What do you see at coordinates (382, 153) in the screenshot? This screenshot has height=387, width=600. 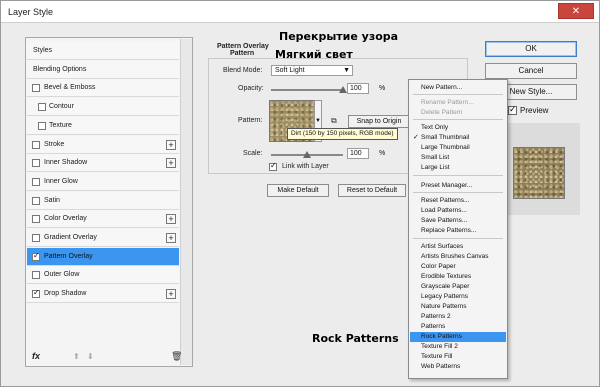 I see `scale-percent: %` at bounding box center [382, 153].